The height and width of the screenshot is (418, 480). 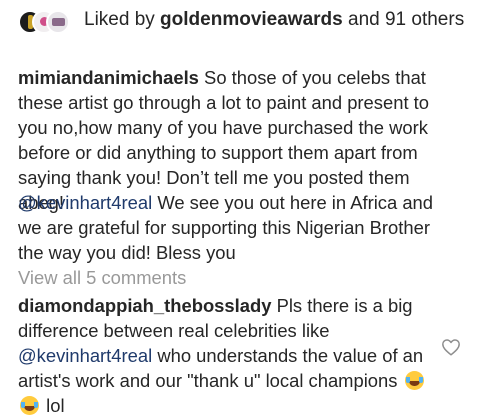 I want to click on view-all-comments-link: View all 5 comments, so click(x=102, y=277).